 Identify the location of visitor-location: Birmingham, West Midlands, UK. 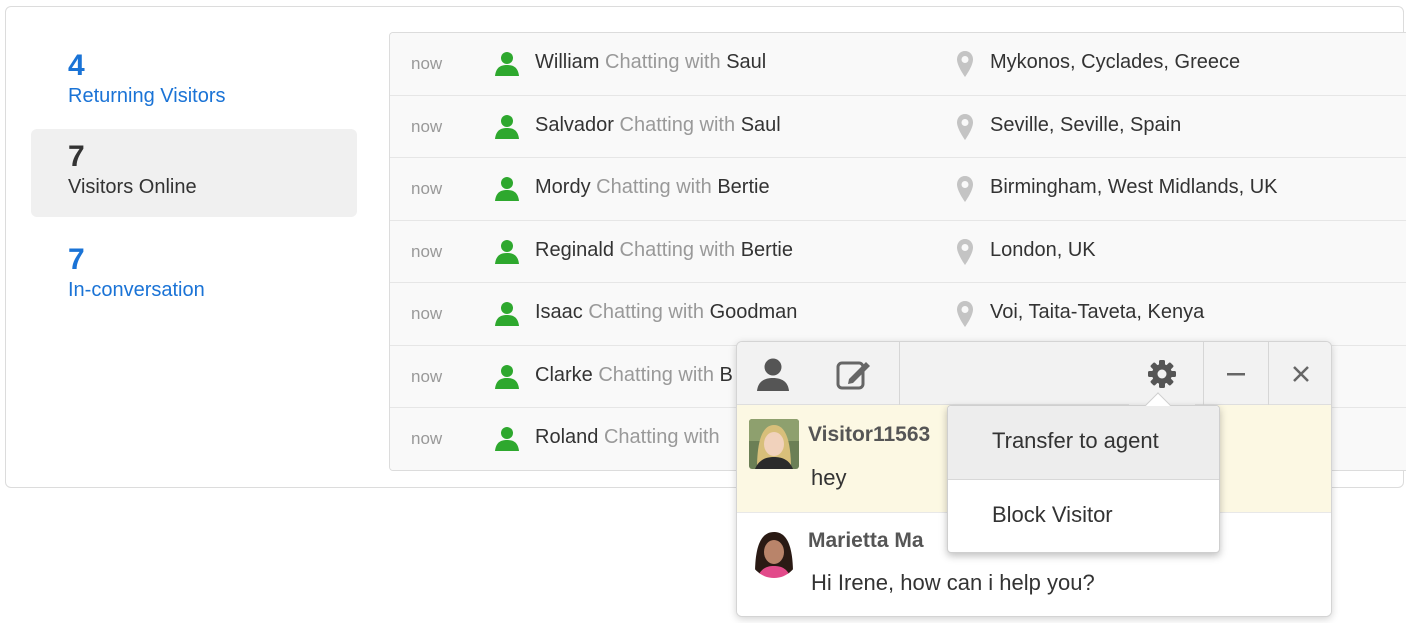
(1134, 187).